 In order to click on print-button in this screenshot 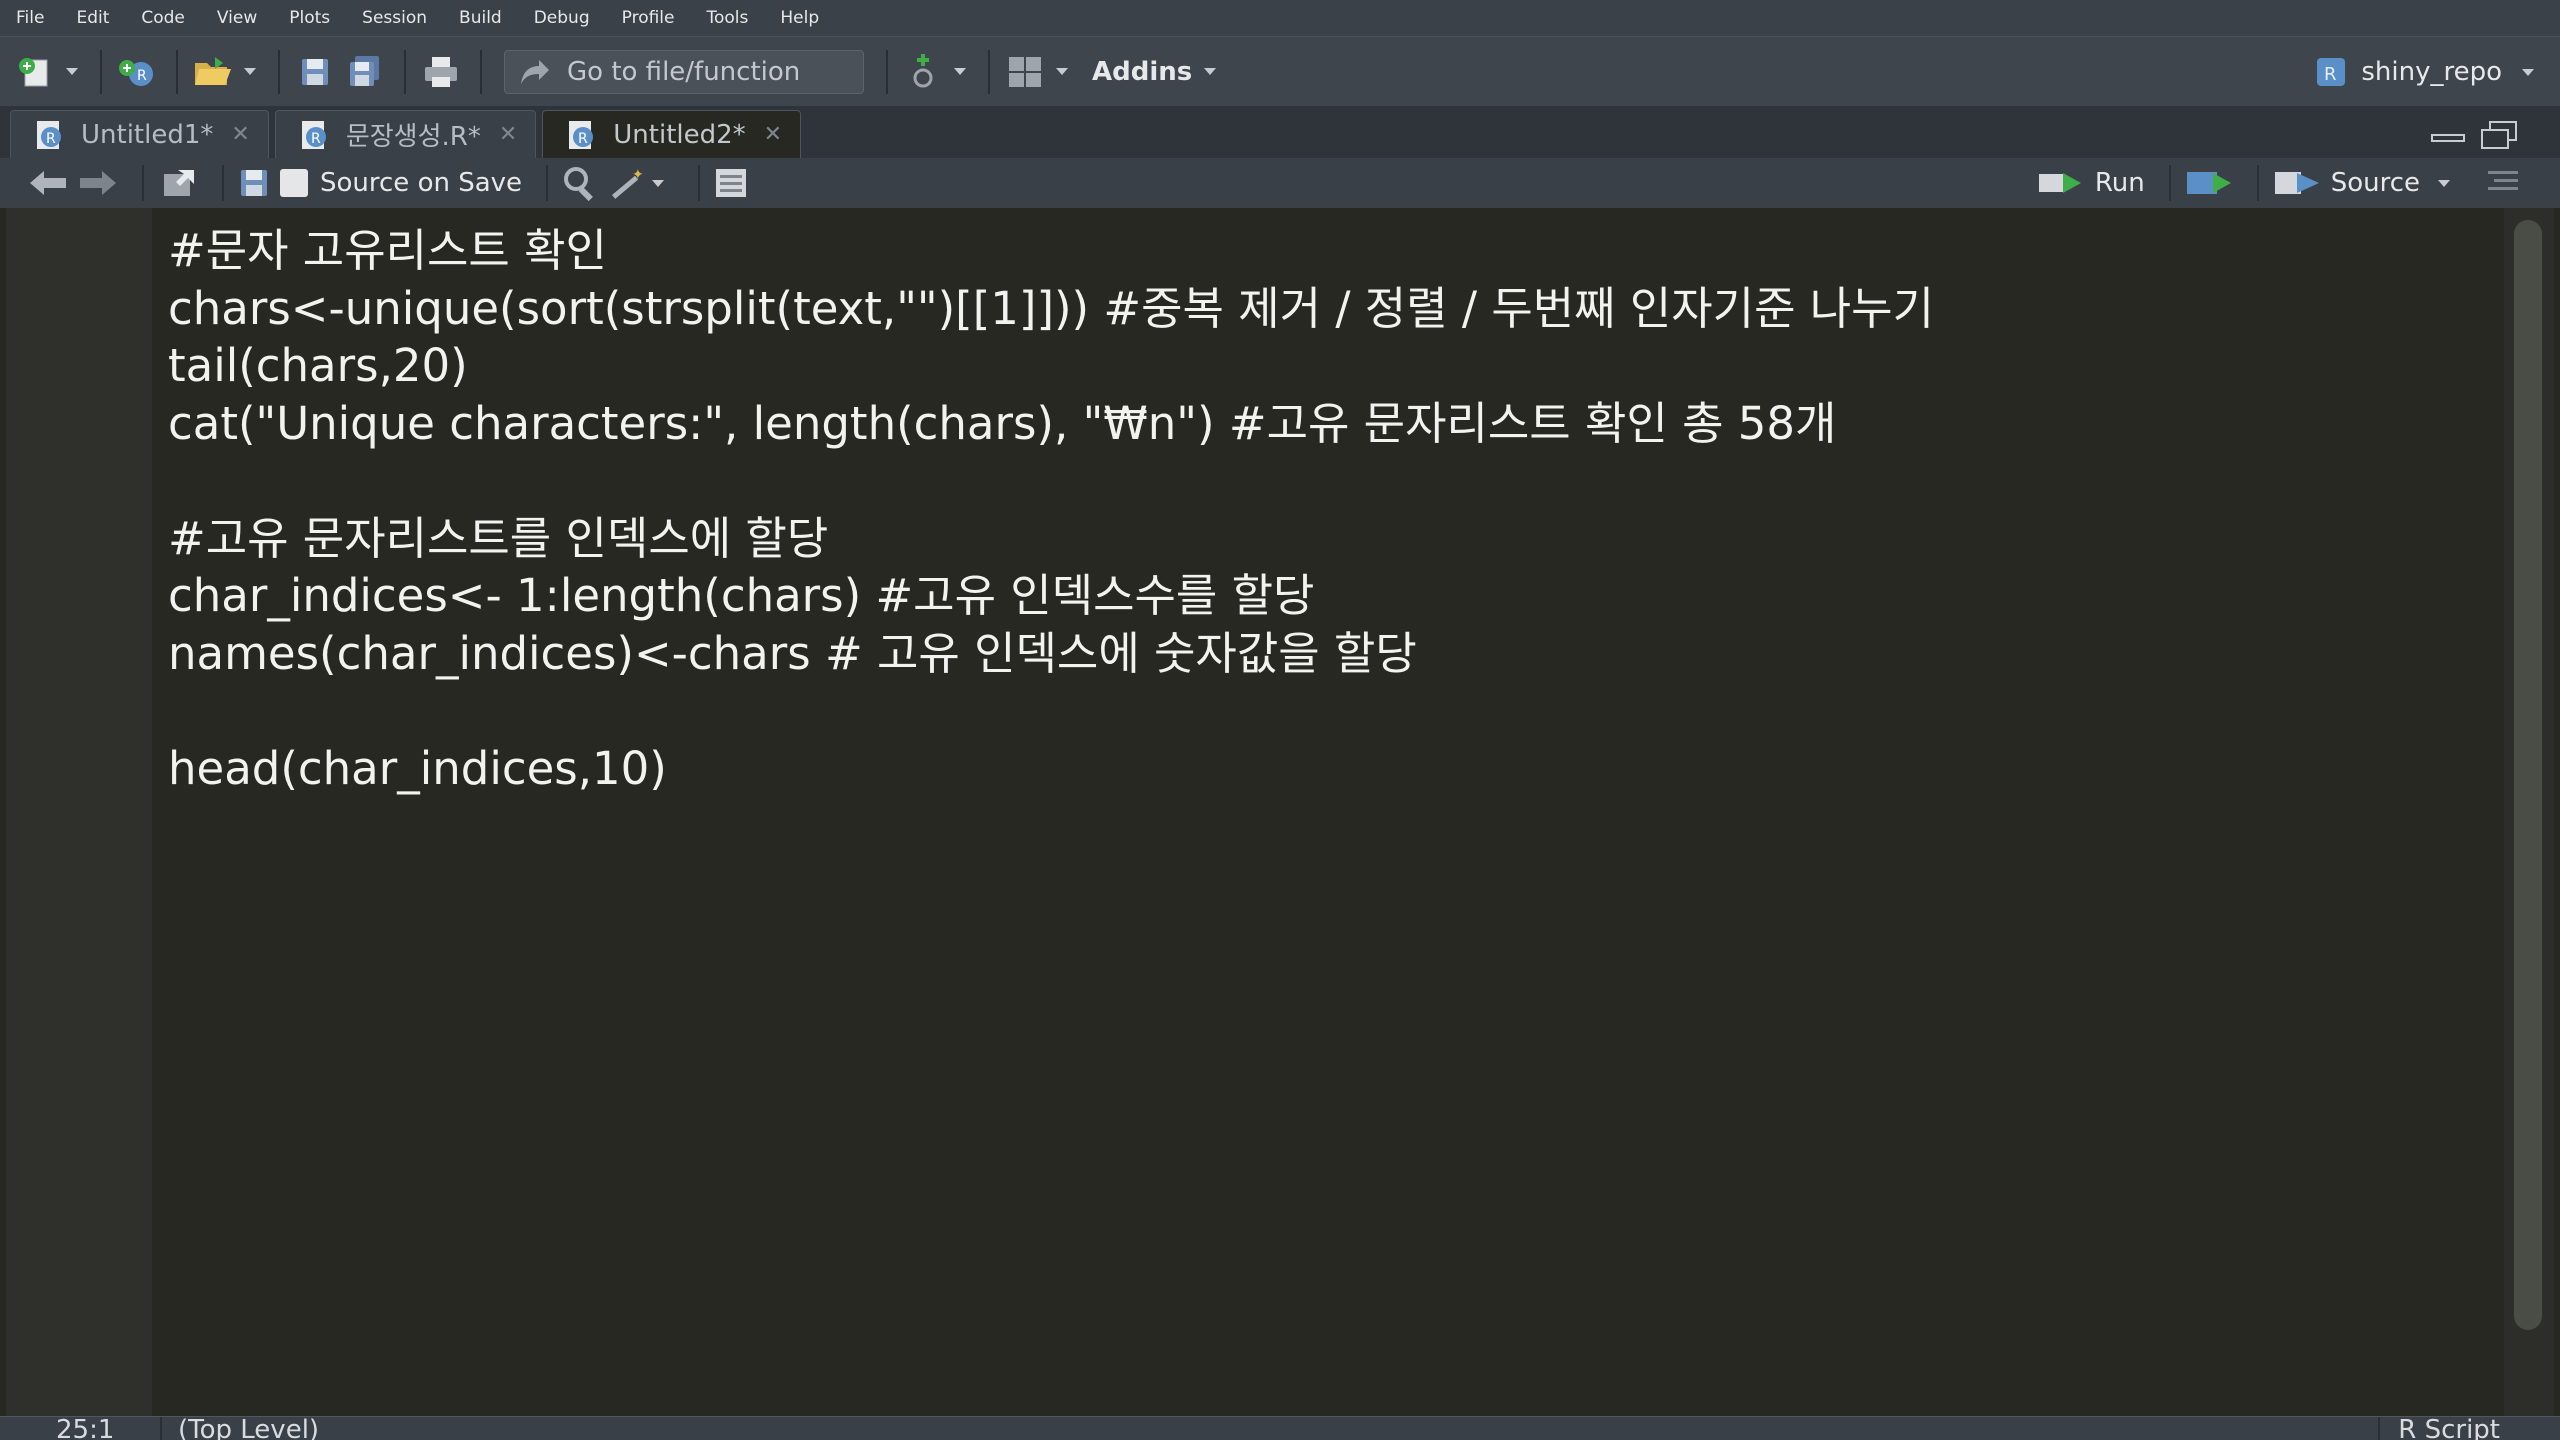, I will do `click(441, 72)`.